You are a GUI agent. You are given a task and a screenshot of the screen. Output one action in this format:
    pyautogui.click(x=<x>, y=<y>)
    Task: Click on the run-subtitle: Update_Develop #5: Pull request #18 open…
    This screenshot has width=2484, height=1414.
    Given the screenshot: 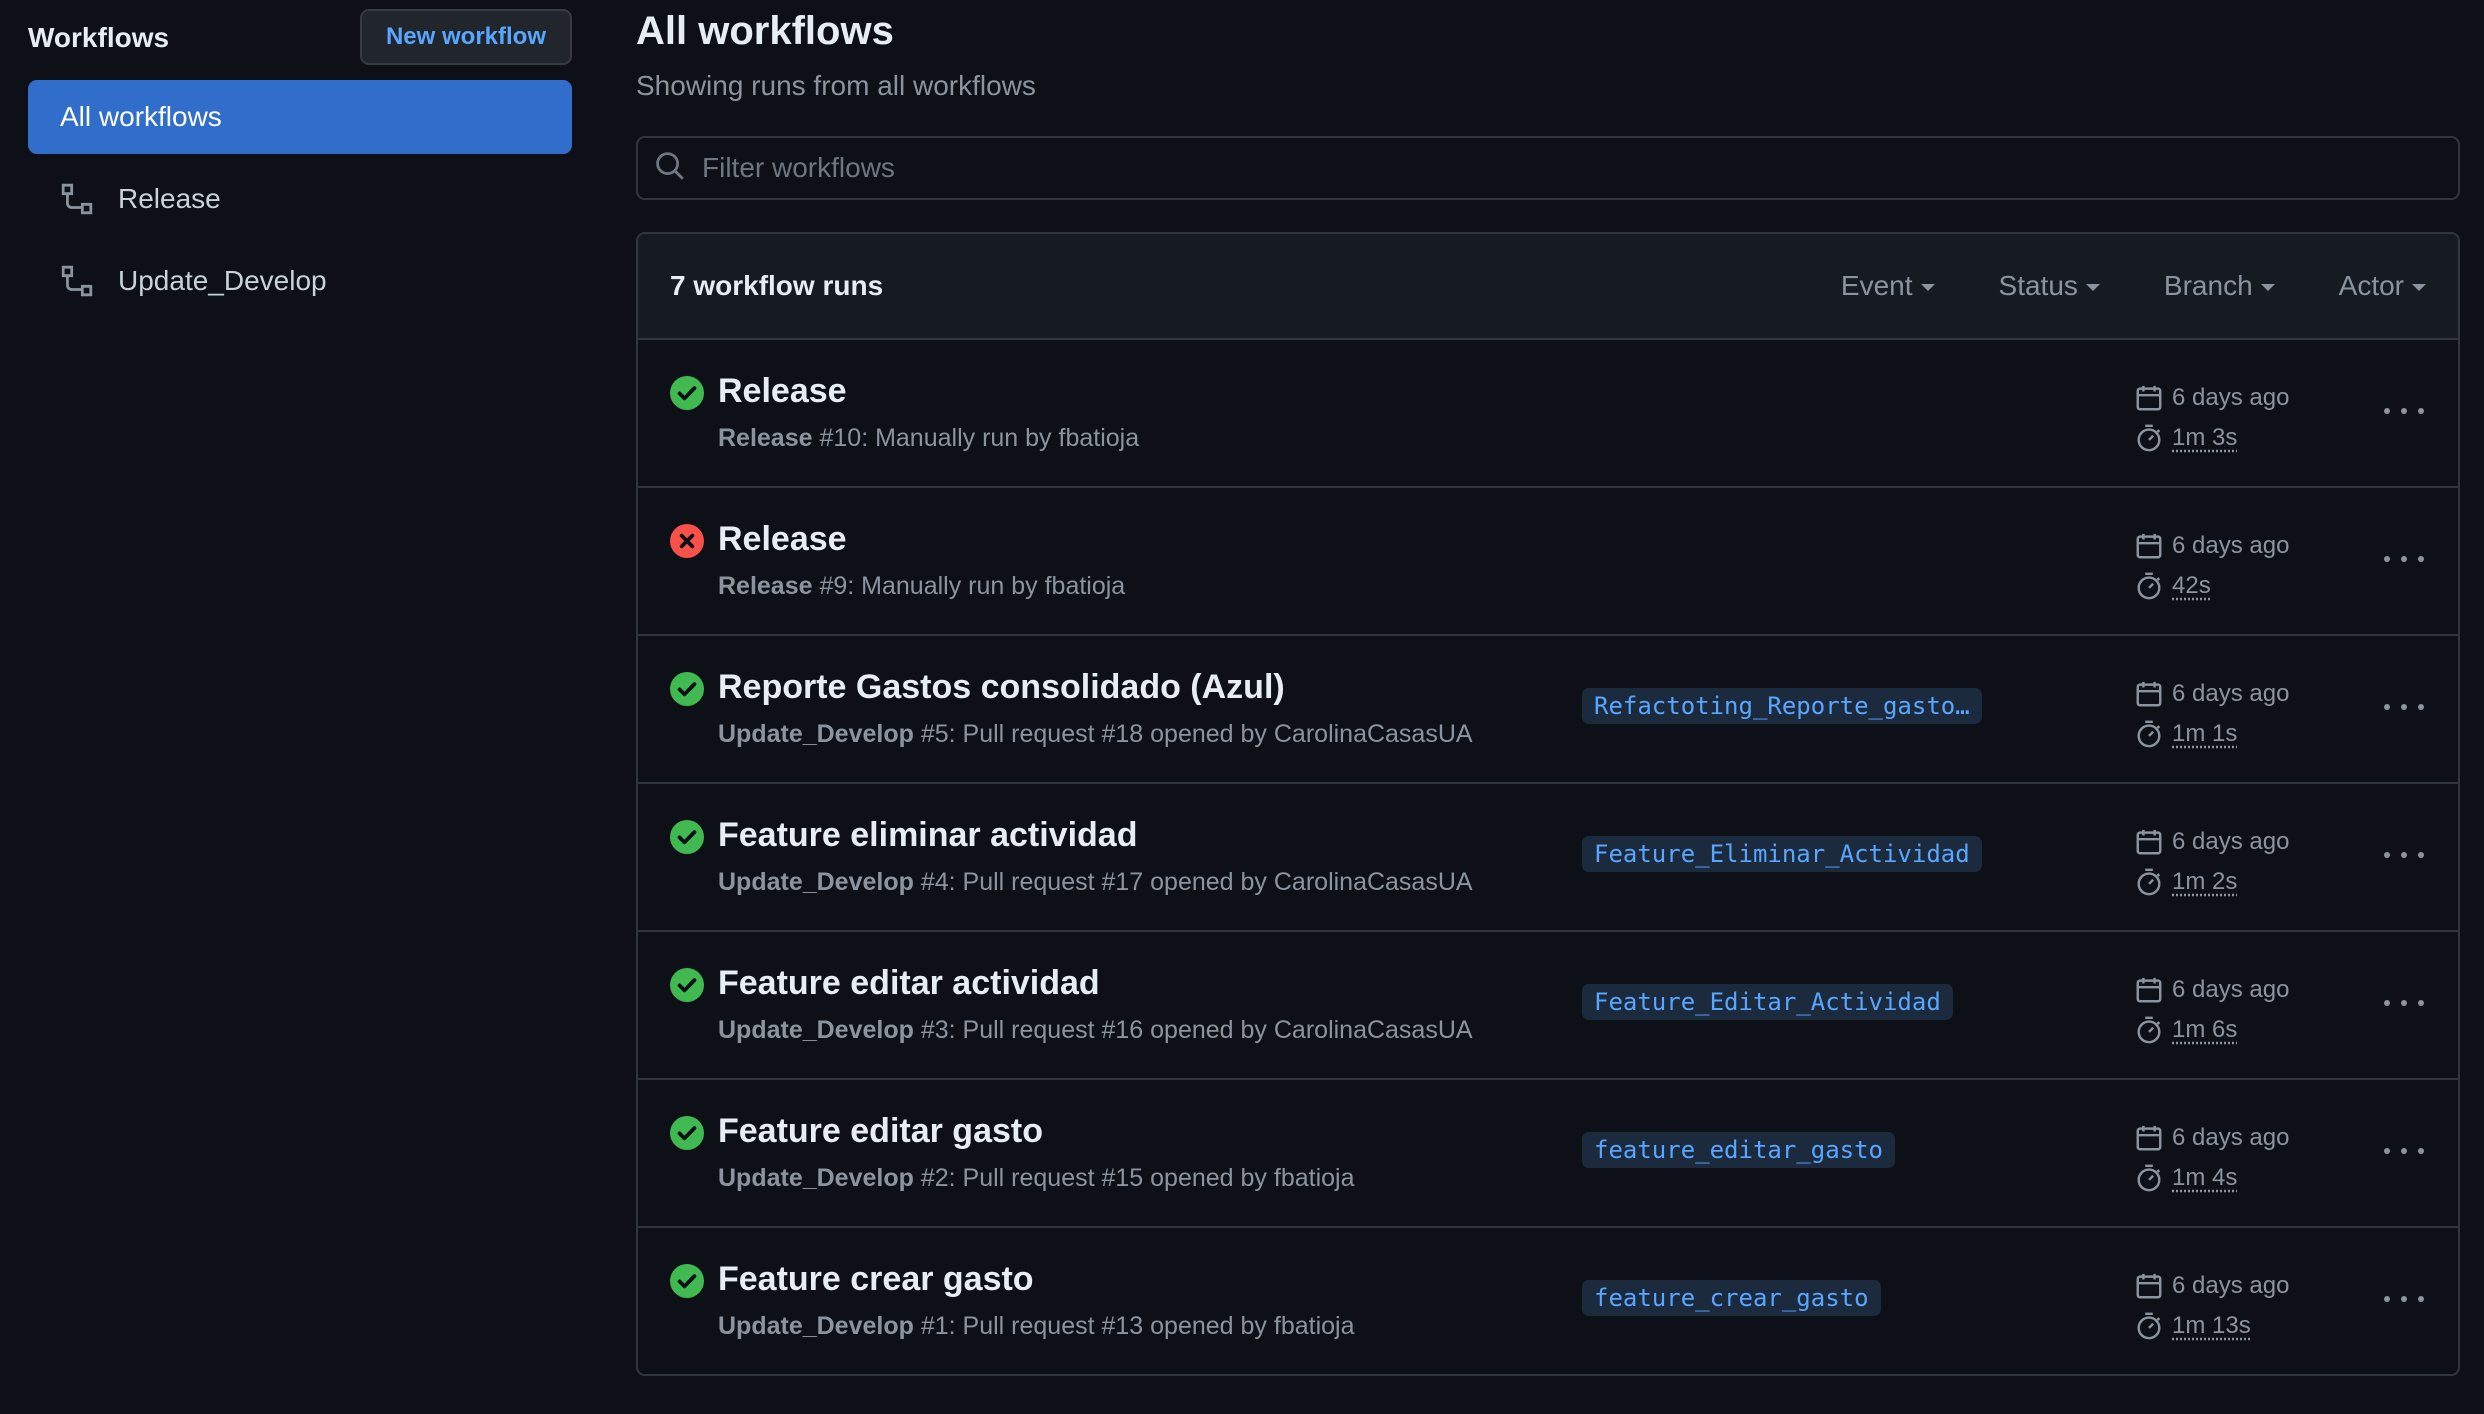 What is the action you would take?
    pyautogui.click(x=1095, y=734)
    